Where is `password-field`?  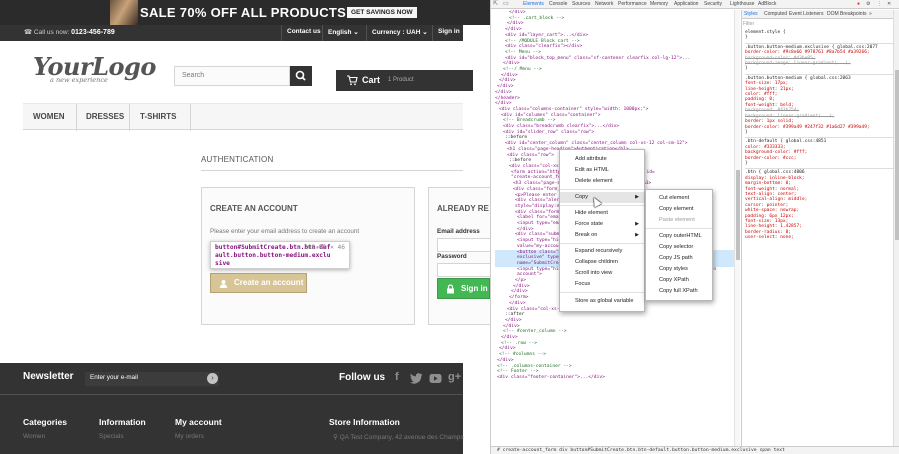
password-field is located at coordinates (463, 270).